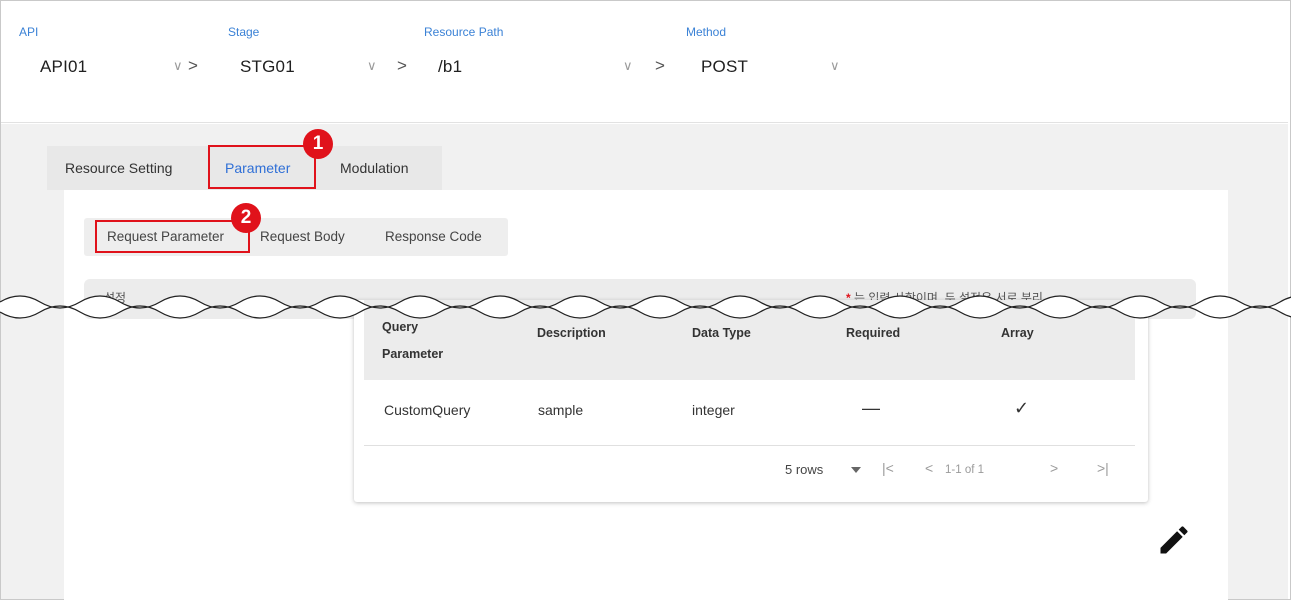  I want to click on resource-path-select: Resource Path /b1 ∨, so click(546, 51).